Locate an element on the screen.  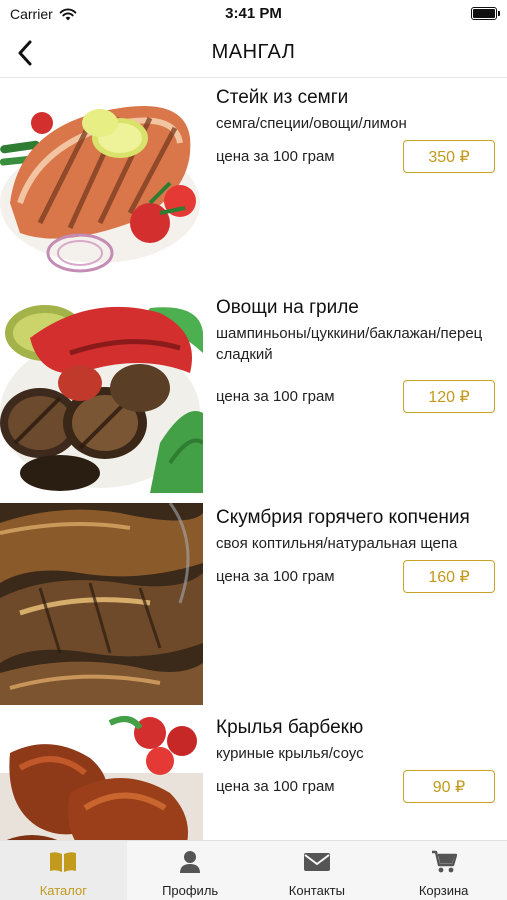
price-button: 120 ₽ is located at coordinates (449, 396).